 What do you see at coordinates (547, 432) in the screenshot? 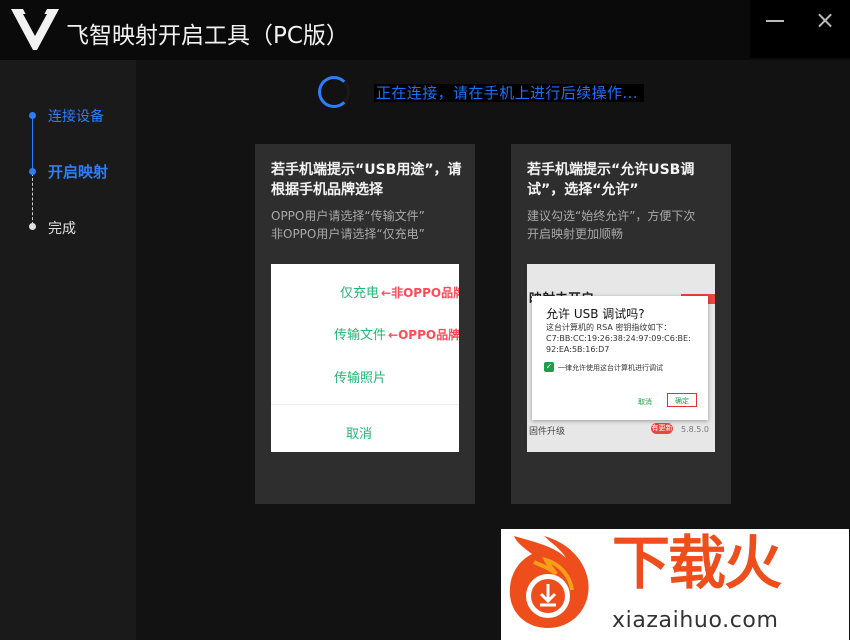
I see `demo-bg-row-label: 固件升级` at bounding box center [547, 432].